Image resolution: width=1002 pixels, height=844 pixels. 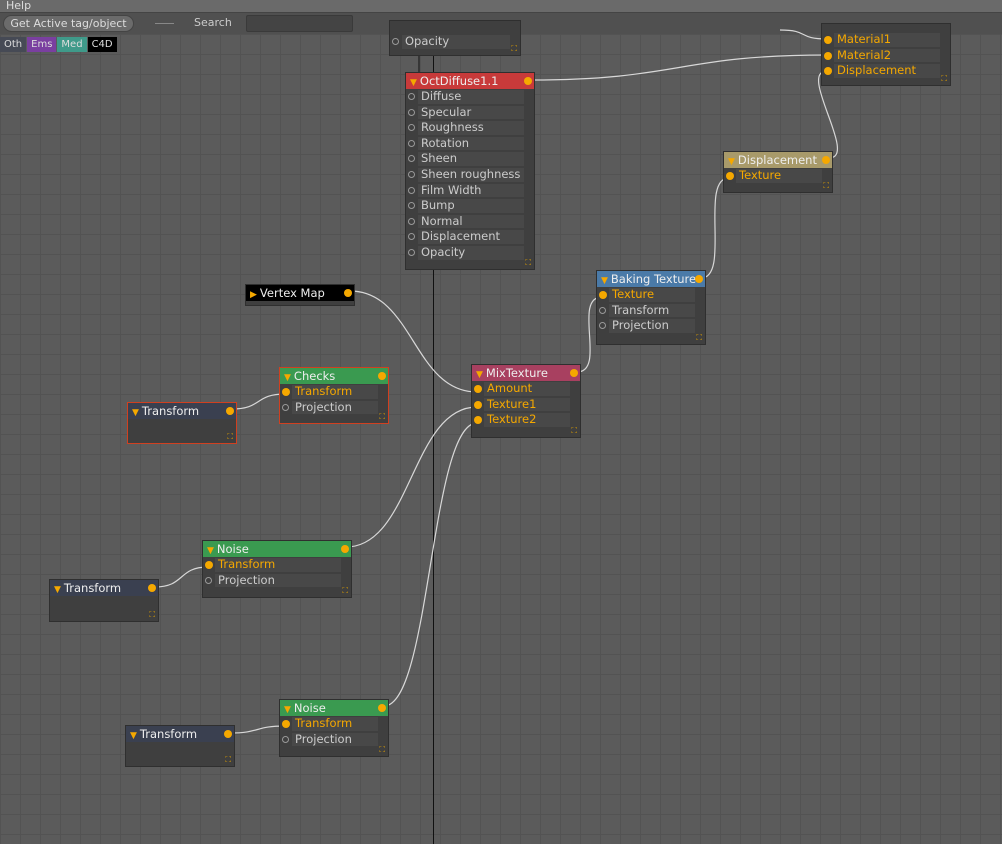 What do you see at coordinates (470, 159) in the screenshot?
I see `input-port-row: Sheen` at bounding box center [470, 159].